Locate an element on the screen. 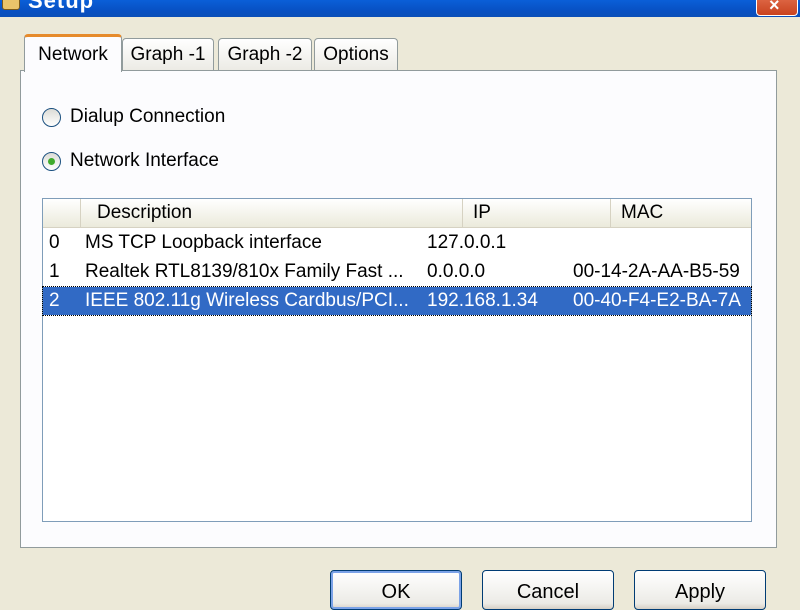 This screenshot has height=610, width=800. tab-label: Network is located at coordinates (73, 54).